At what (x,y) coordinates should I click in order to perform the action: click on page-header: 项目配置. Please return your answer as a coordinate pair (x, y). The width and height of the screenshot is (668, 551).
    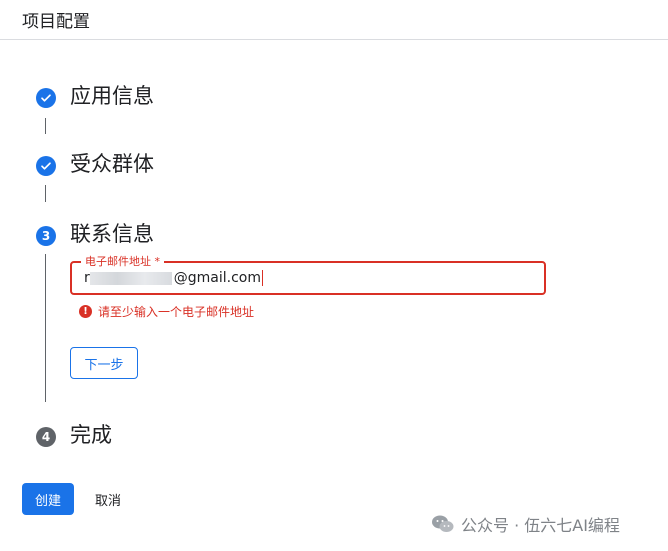
    Looking at the image, I should click on (334, 20).